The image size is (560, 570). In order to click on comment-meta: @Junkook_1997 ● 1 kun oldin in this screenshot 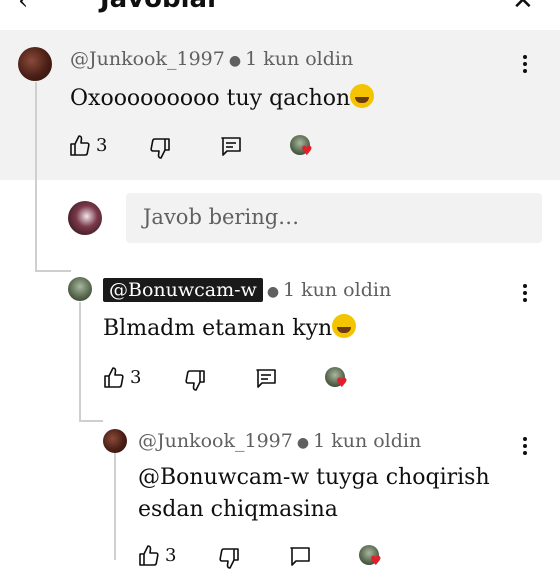, I will do `click(211, 59)`.